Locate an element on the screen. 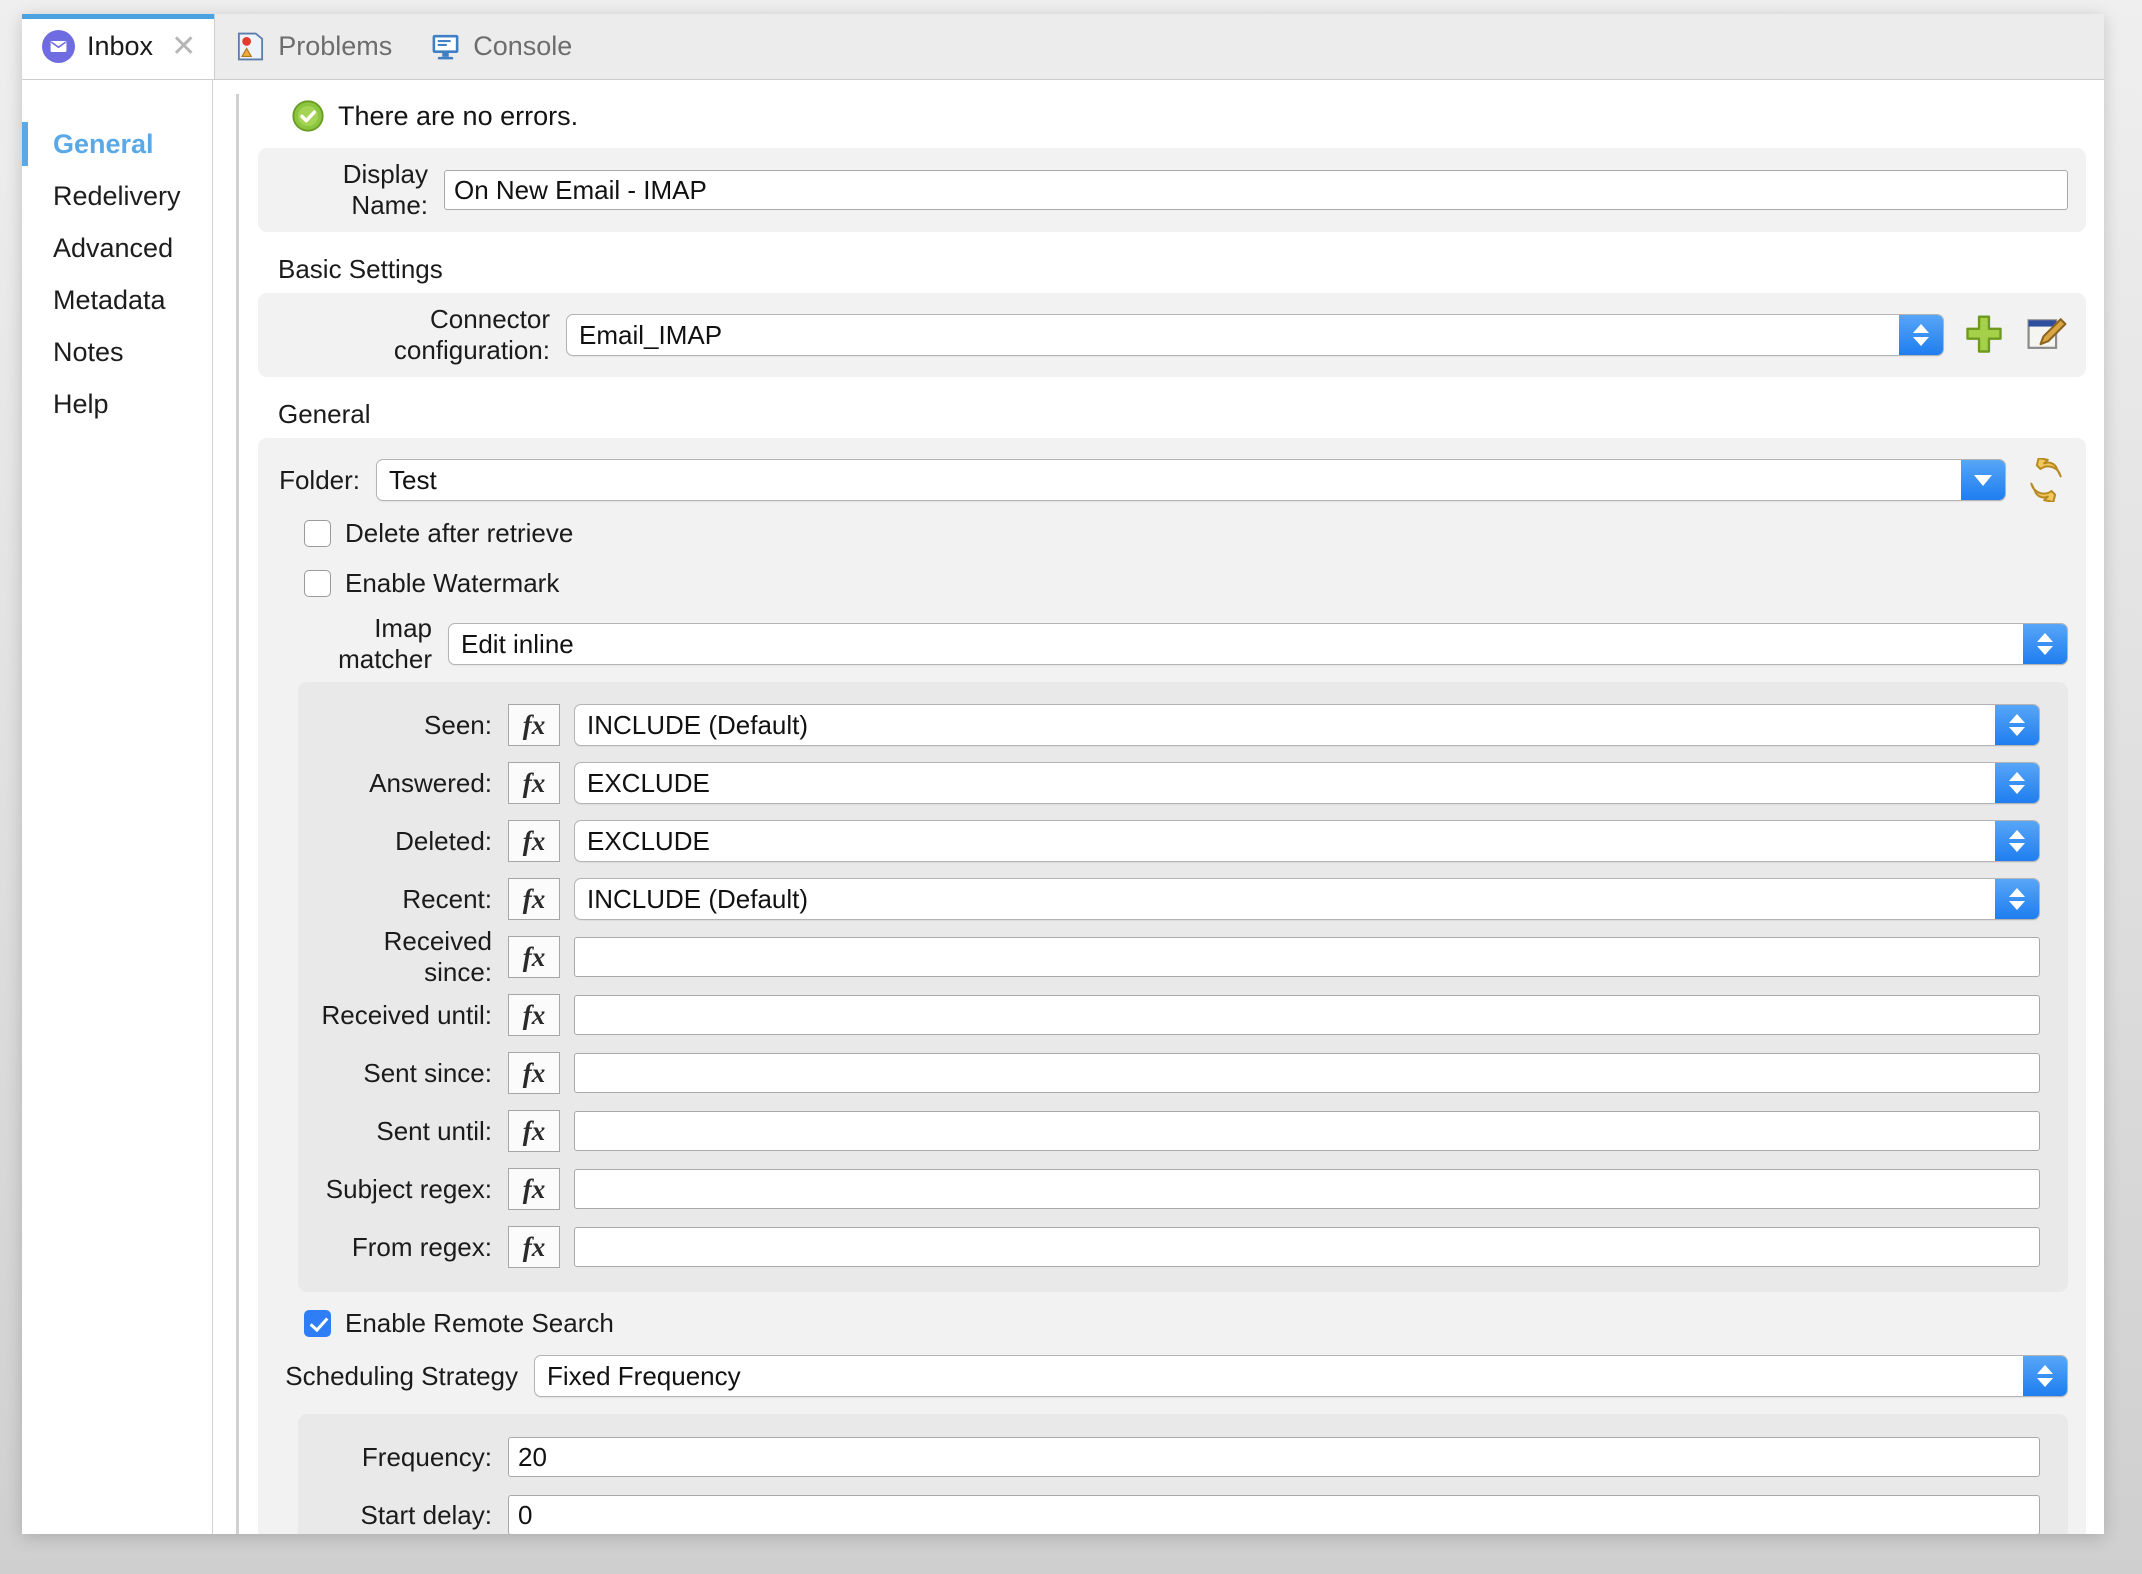  deleted-value: EXCLUDE is located at coordinates (648, 841).